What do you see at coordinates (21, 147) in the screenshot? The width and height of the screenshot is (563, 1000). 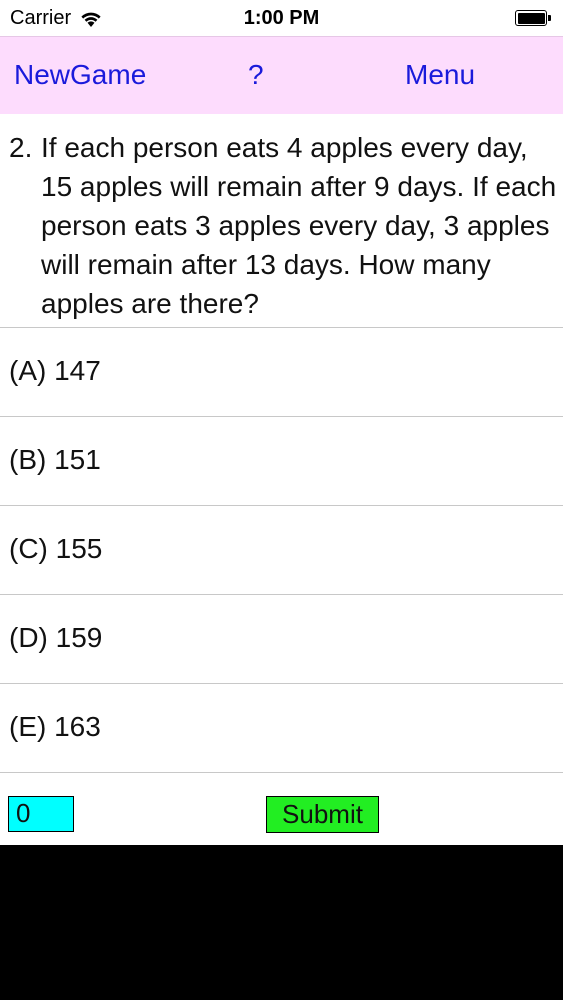 I see `question-number: 2.` at bounding box center [21, 147].